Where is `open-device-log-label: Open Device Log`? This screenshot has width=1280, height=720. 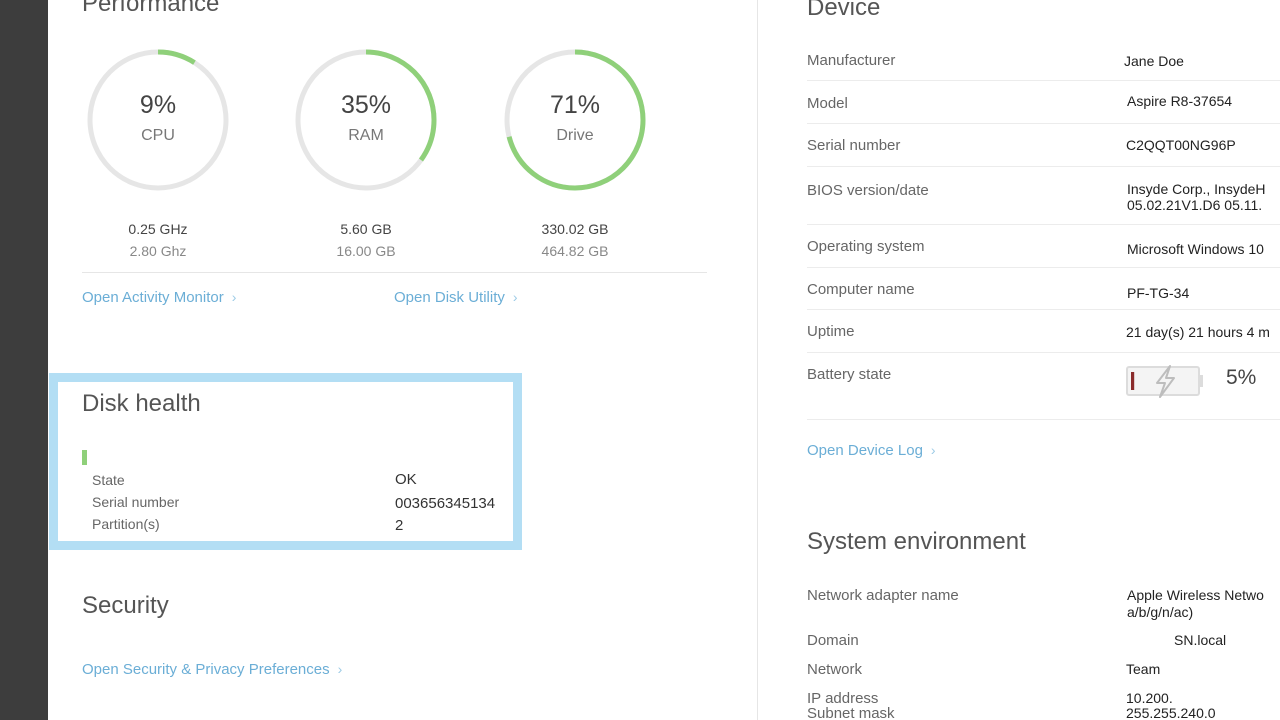 open-device-log-label: Open Device Log is located at coordinates (865, 450).